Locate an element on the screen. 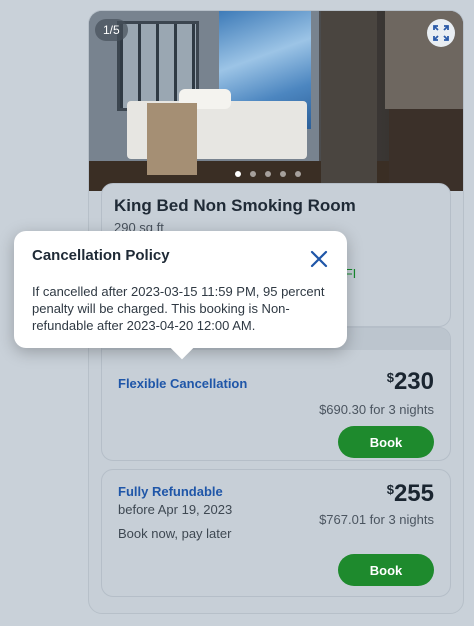 This screenshot has height=626, width=474. expand-button is located at coordinates (441, 33).